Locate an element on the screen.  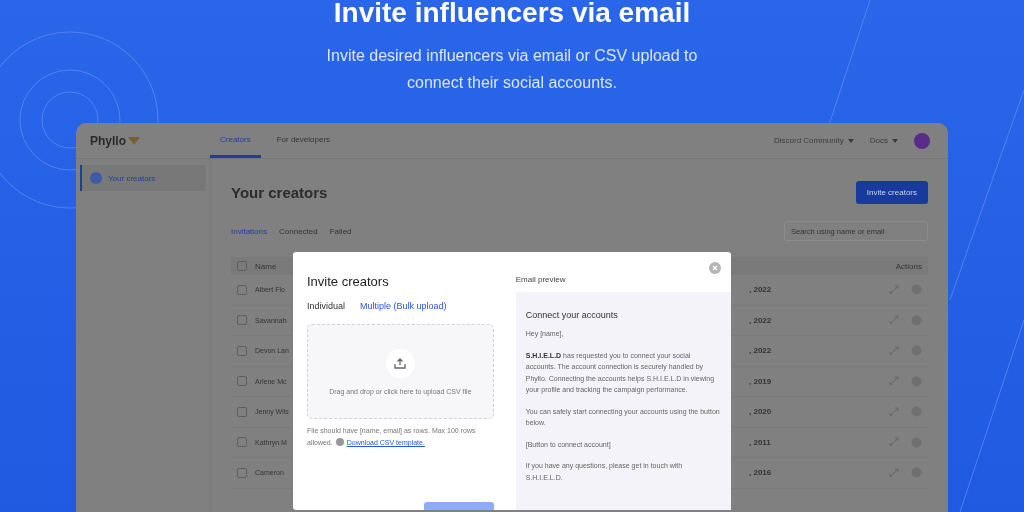
hero-subtitle: Invite desired influencers via email or CSV upload to connect their social accounts. is located at coordinates (512, 69).